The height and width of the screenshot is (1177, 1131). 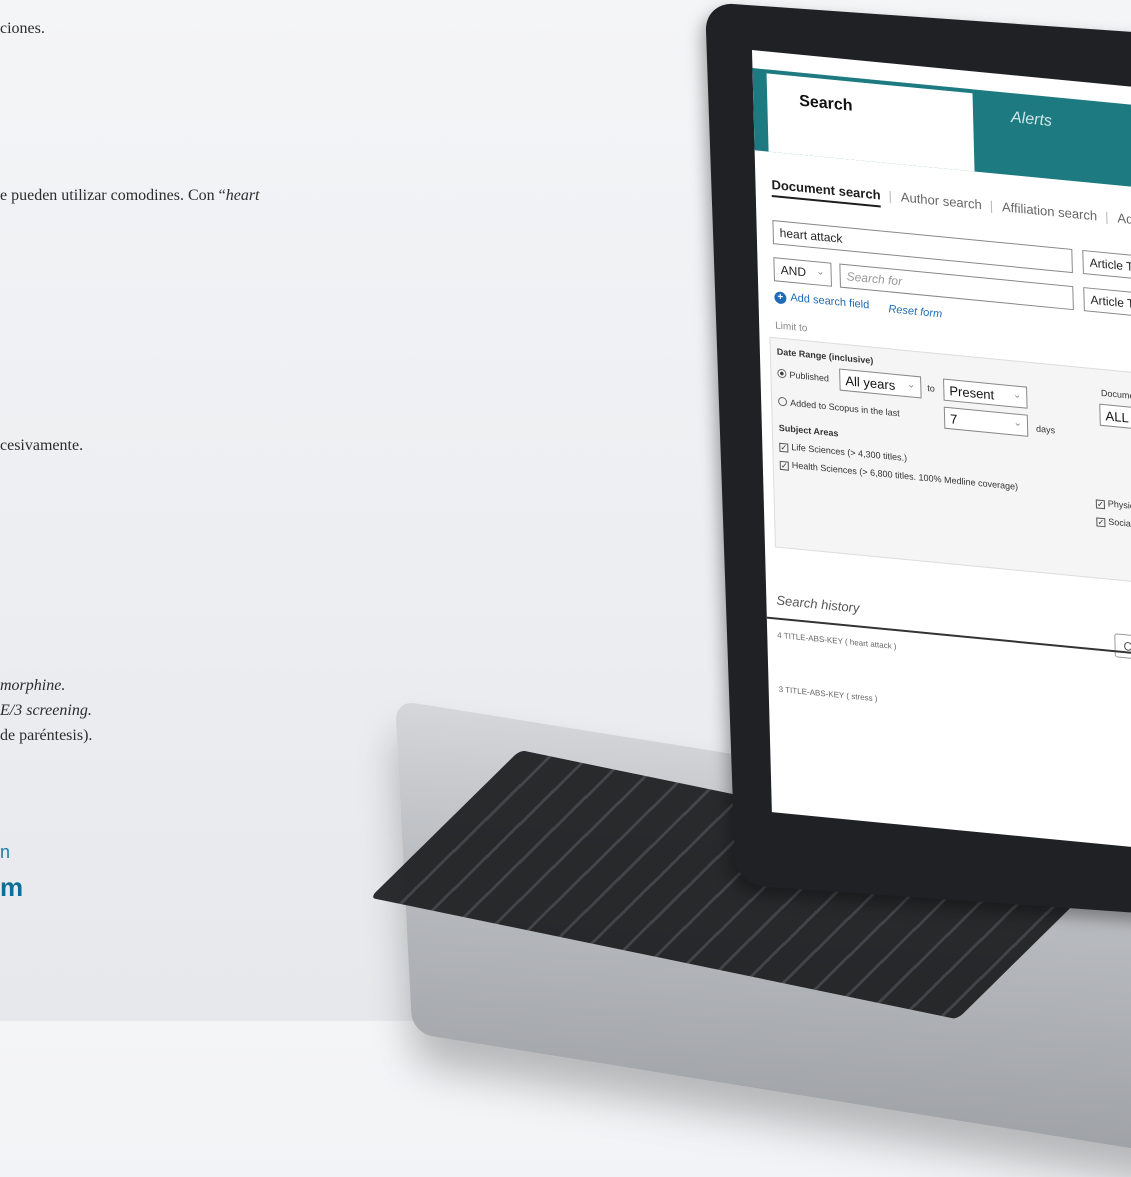 I want to click on added-label: Added to Scopus in the last, so click(x=844, y=408).